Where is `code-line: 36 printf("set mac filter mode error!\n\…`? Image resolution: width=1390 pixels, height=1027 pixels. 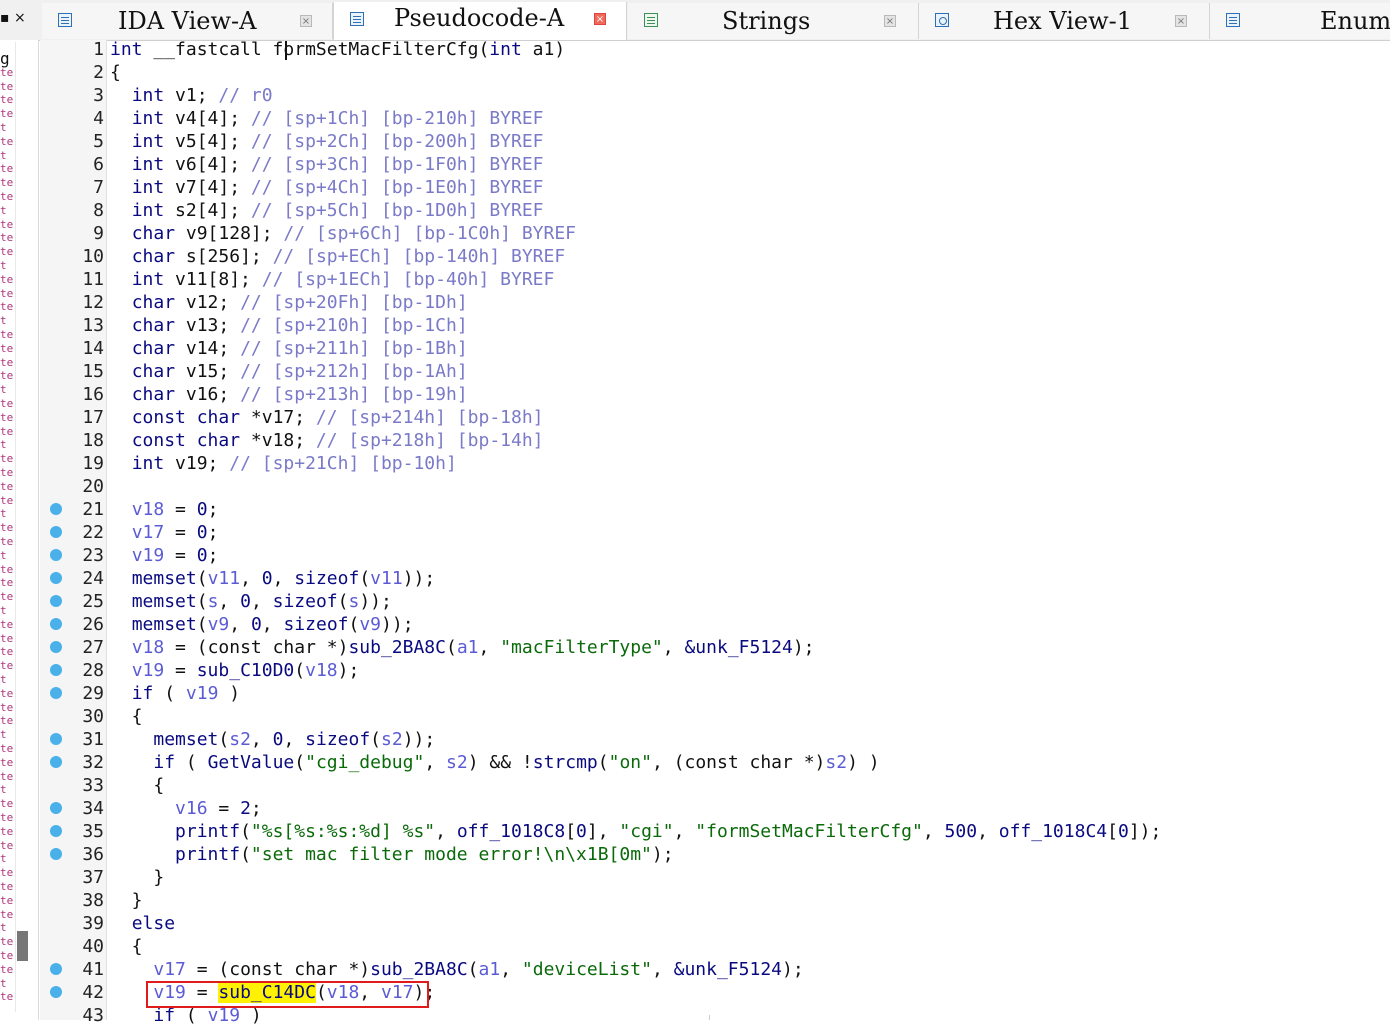
code-line: 36 printf("set mac filter mode error!\n\… is located at coordinates (695, 854).